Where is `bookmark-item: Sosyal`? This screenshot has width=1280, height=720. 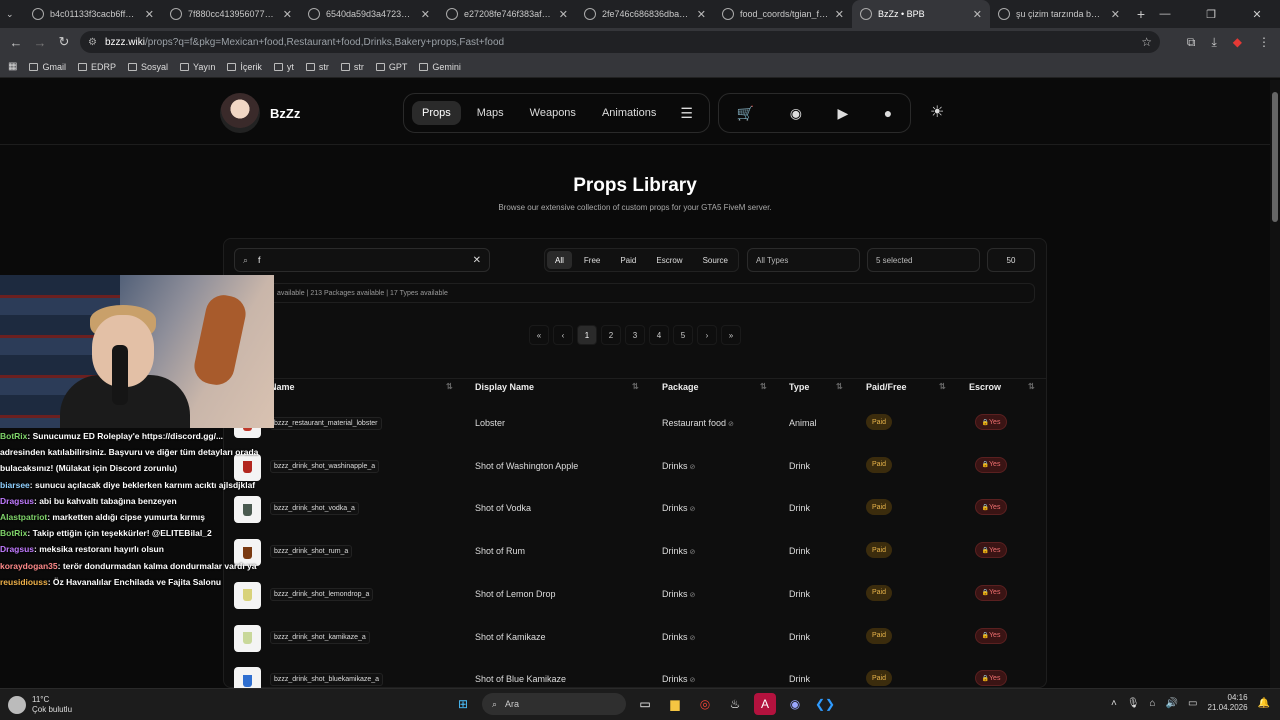
bookmark-item: Sosyal is located at coordinates (147, 67).